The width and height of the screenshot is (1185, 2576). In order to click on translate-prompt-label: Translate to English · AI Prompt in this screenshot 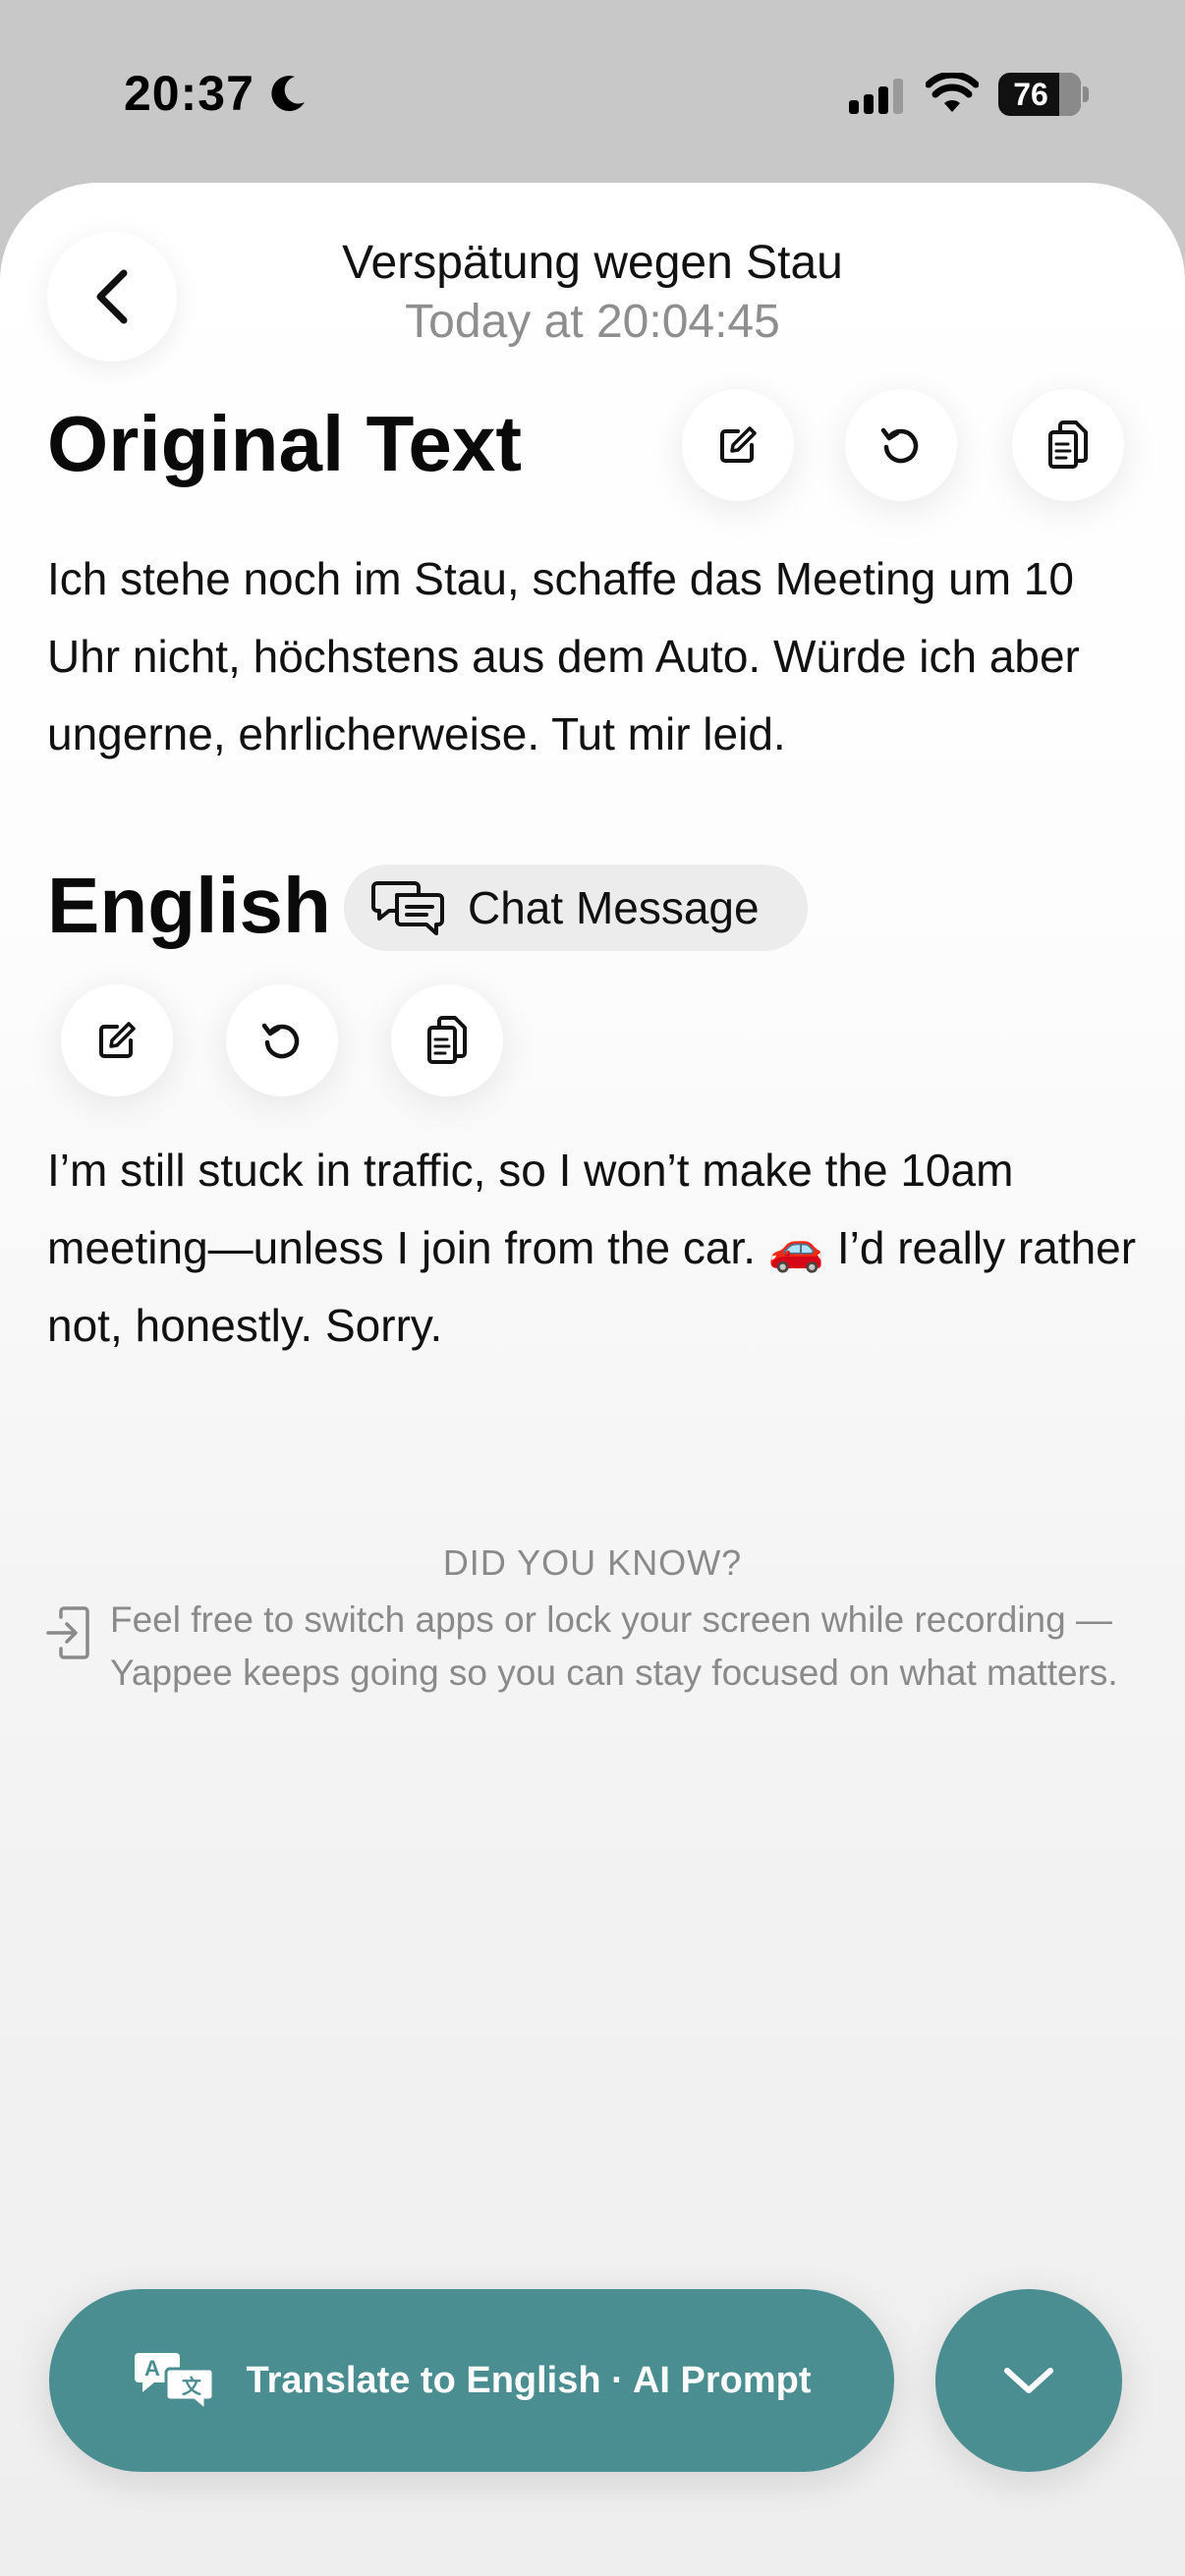, I will do `click(529, 2380)`.